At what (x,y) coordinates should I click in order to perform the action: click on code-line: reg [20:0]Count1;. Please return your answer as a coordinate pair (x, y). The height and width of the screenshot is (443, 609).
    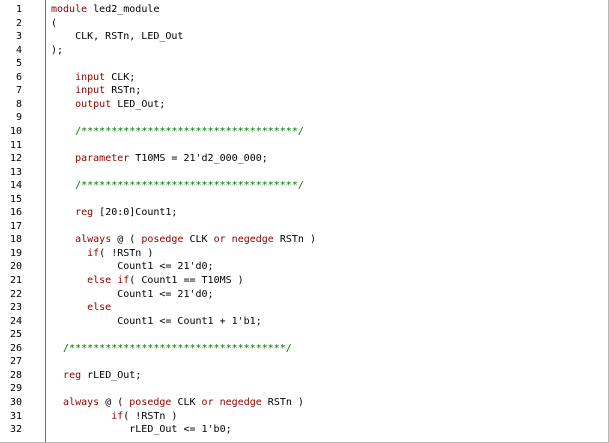
    Looking at the image, I should click on (114, 212).